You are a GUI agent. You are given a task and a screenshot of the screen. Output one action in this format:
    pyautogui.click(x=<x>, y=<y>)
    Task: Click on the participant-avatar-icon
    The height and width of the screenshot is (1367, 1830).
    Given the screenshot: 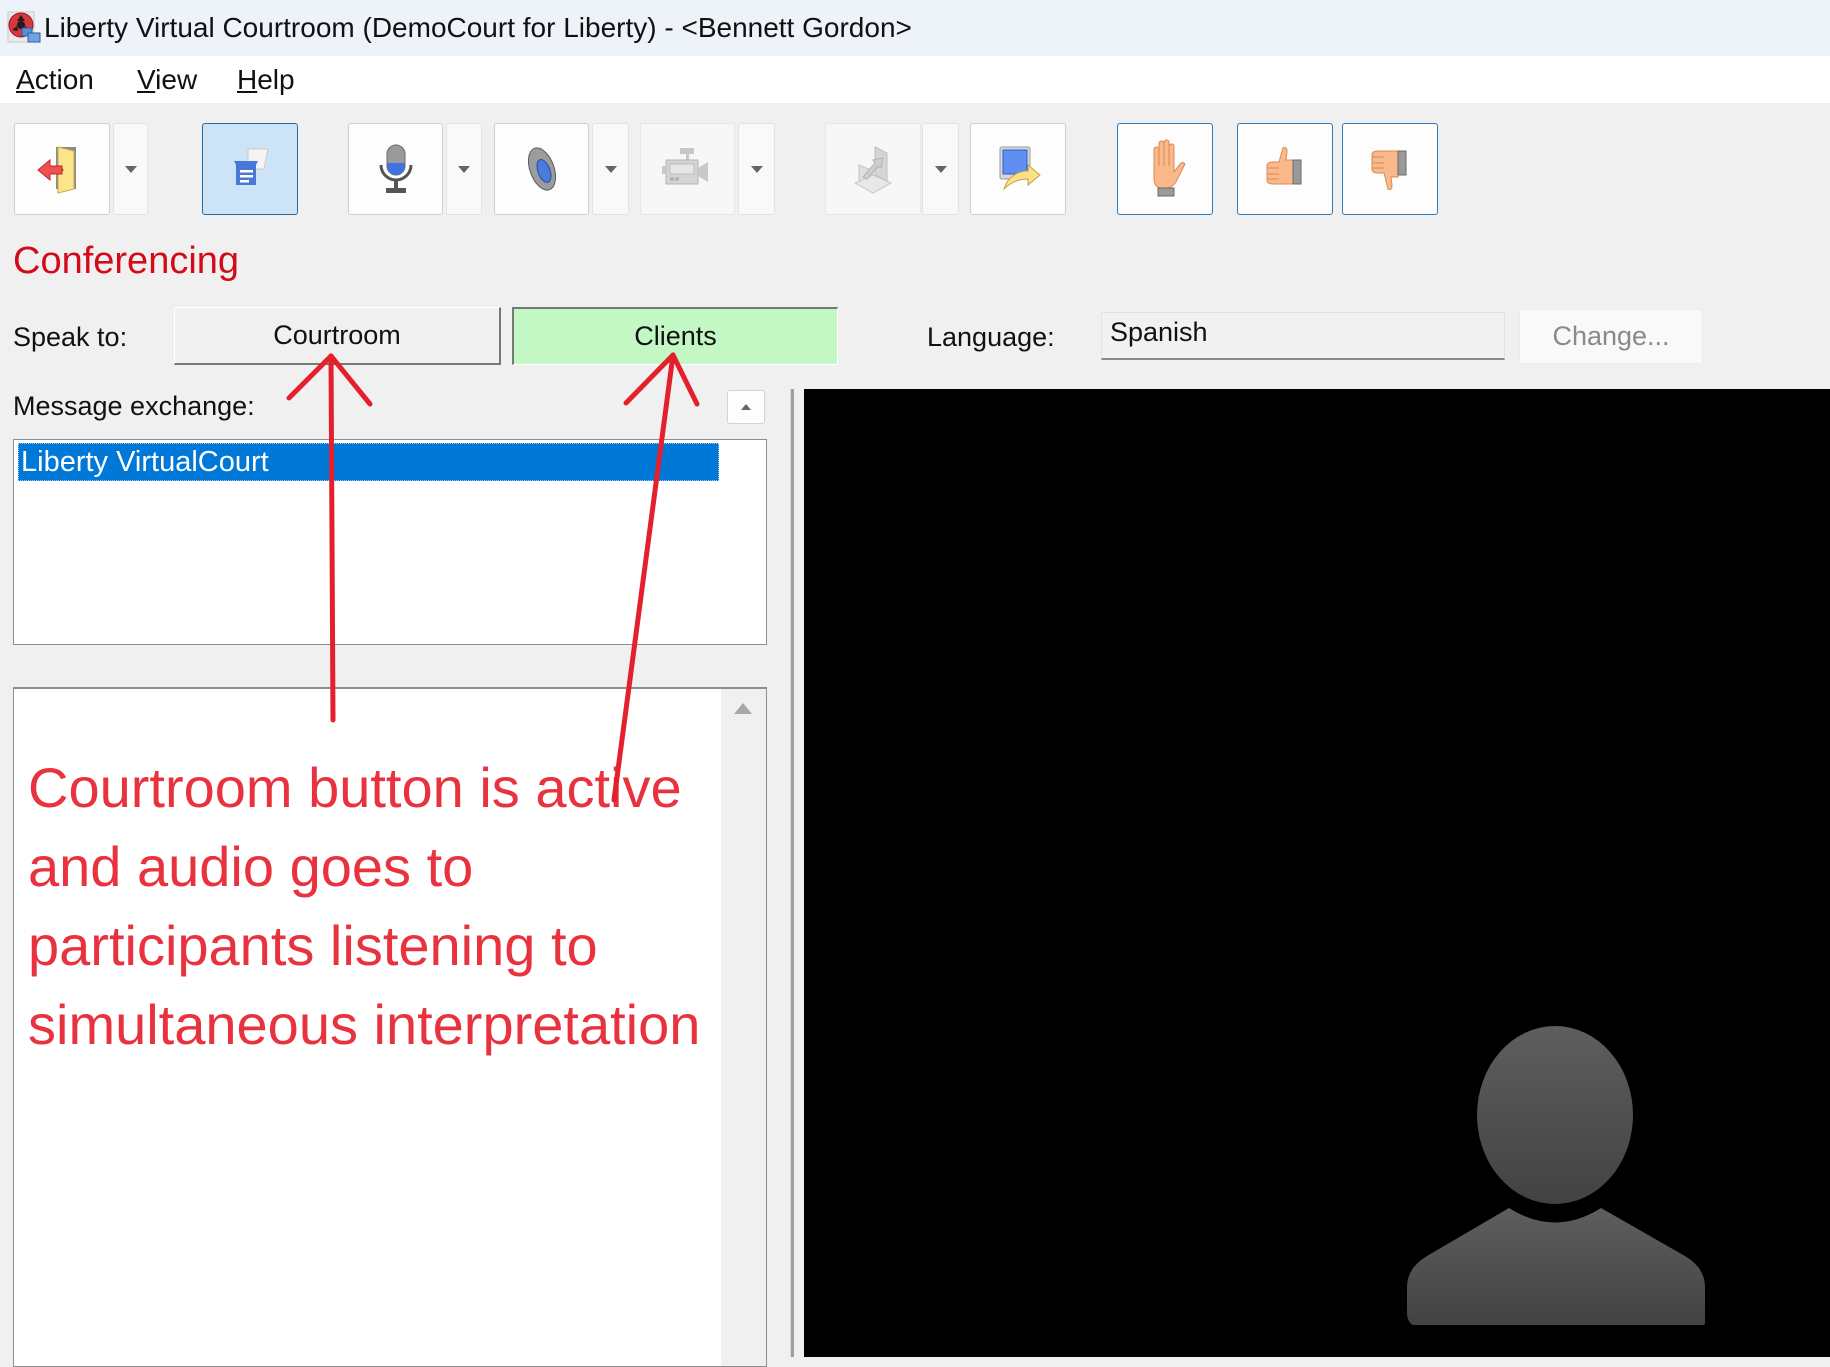 What is the action you would take?
    pyautogui.click(x=1556, y=1175)
    